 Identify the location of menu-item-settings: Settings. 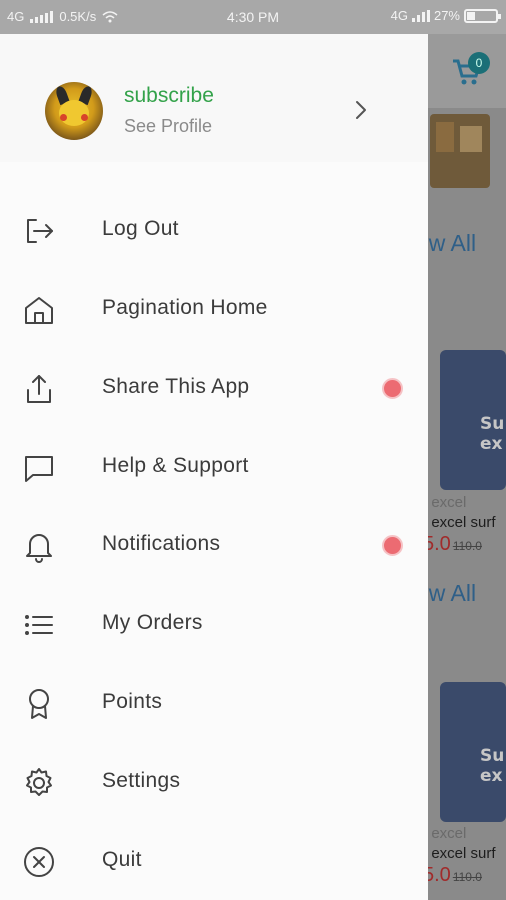
(214, 782).